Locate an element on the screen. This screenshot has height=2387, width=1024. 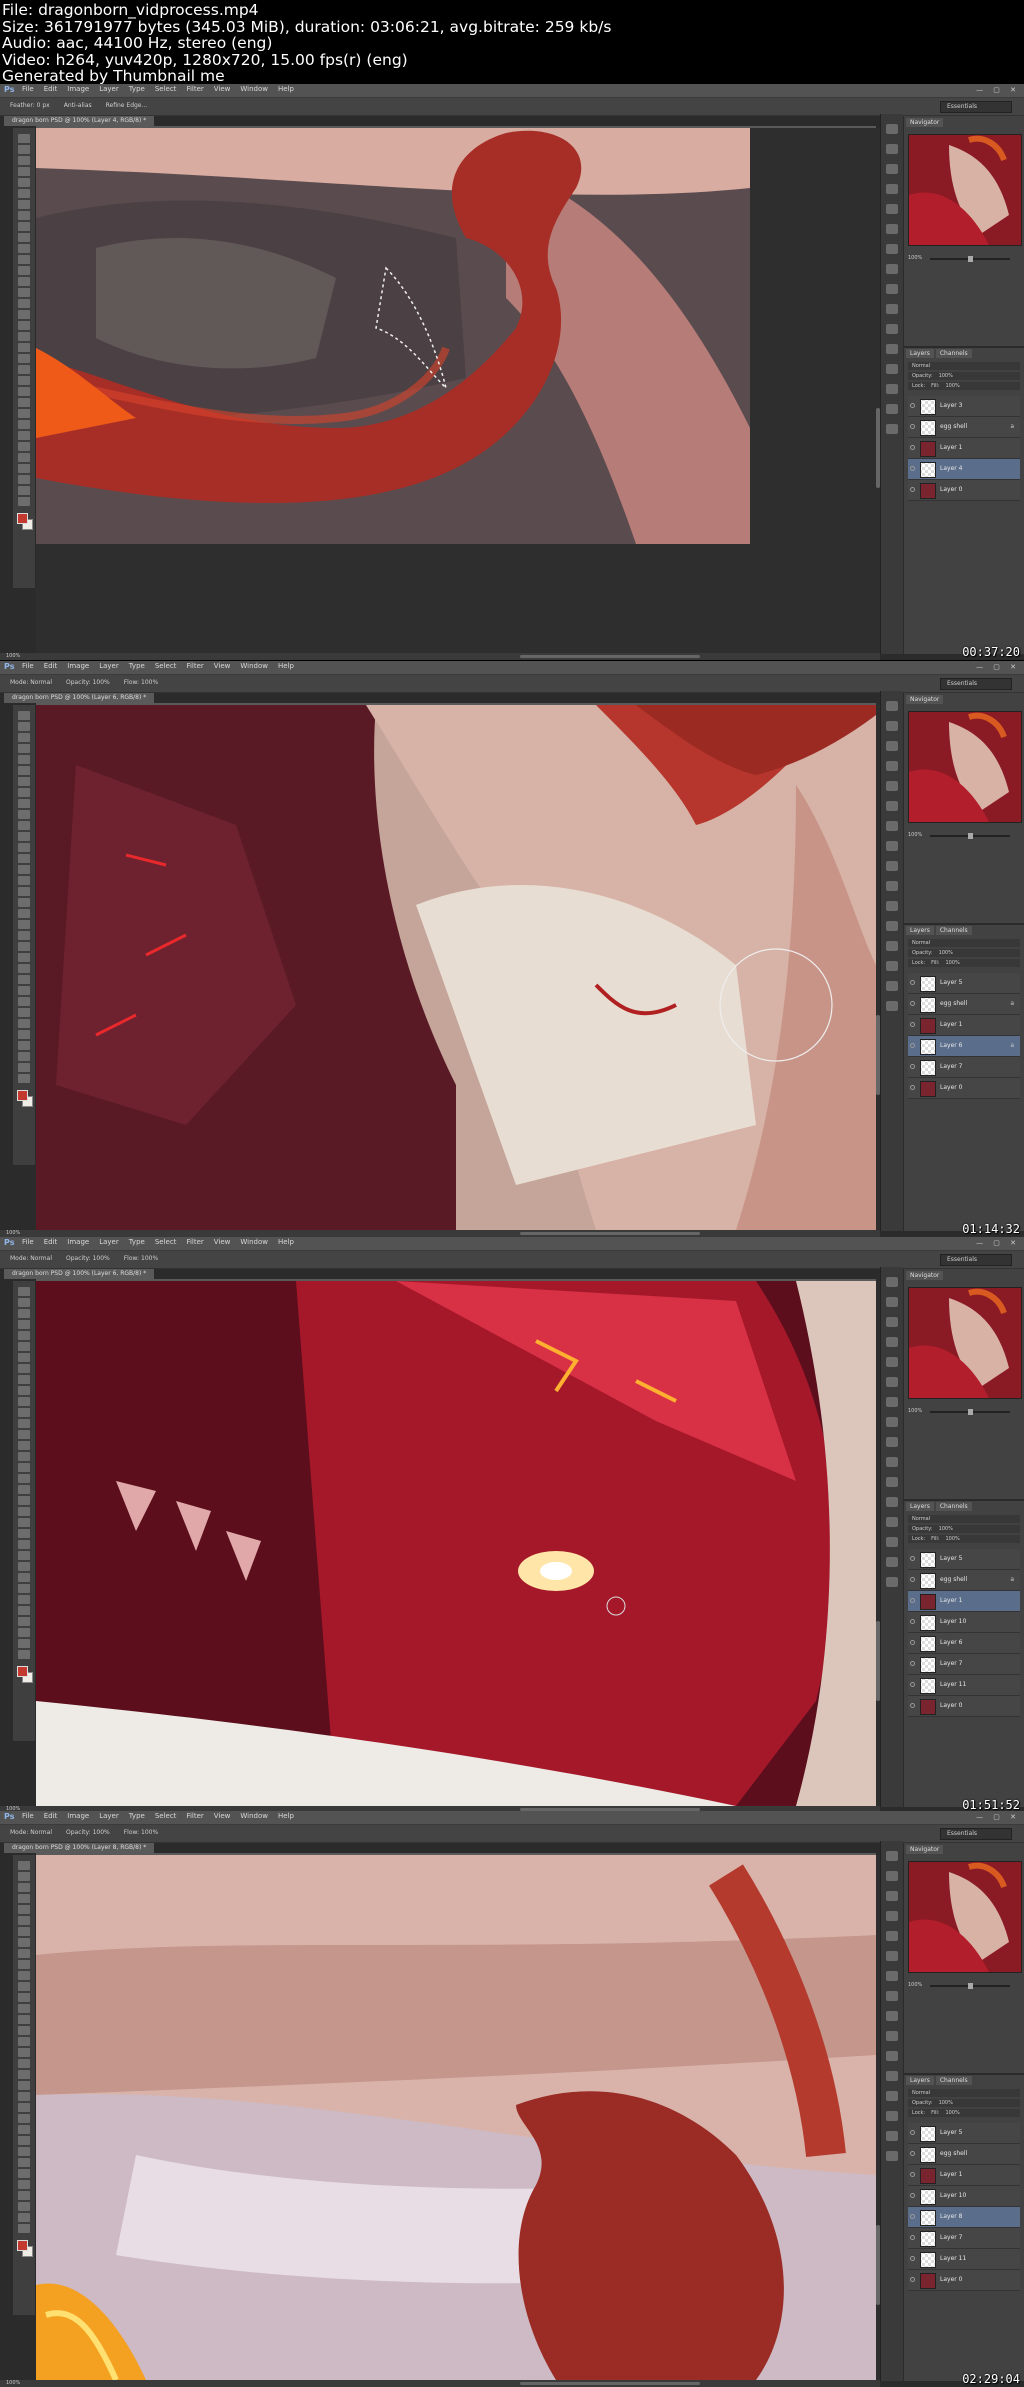
layer-row: Layer 11 is located at coordinates (964, 1685).